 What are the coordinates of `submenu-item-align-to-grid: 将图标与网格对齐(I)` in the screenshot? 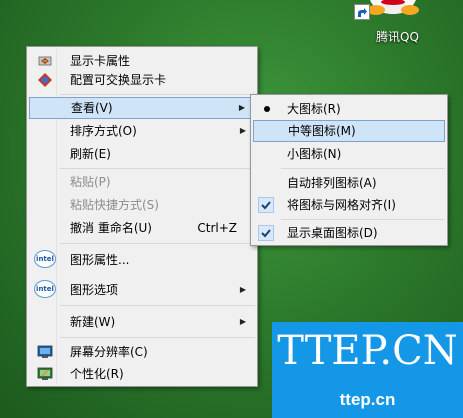 It's located at (349, 205).